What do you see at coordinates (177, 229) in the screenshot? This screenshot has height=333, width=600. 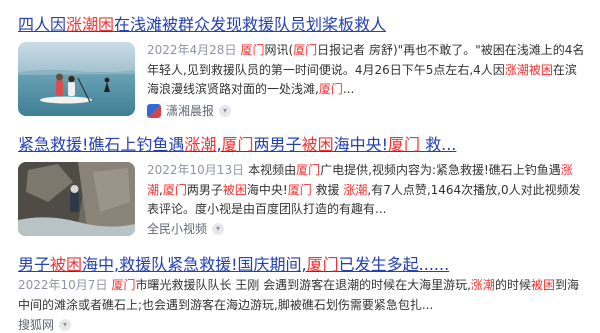 I see `source-name: 全民小视频` at bounding box center [177, 229].